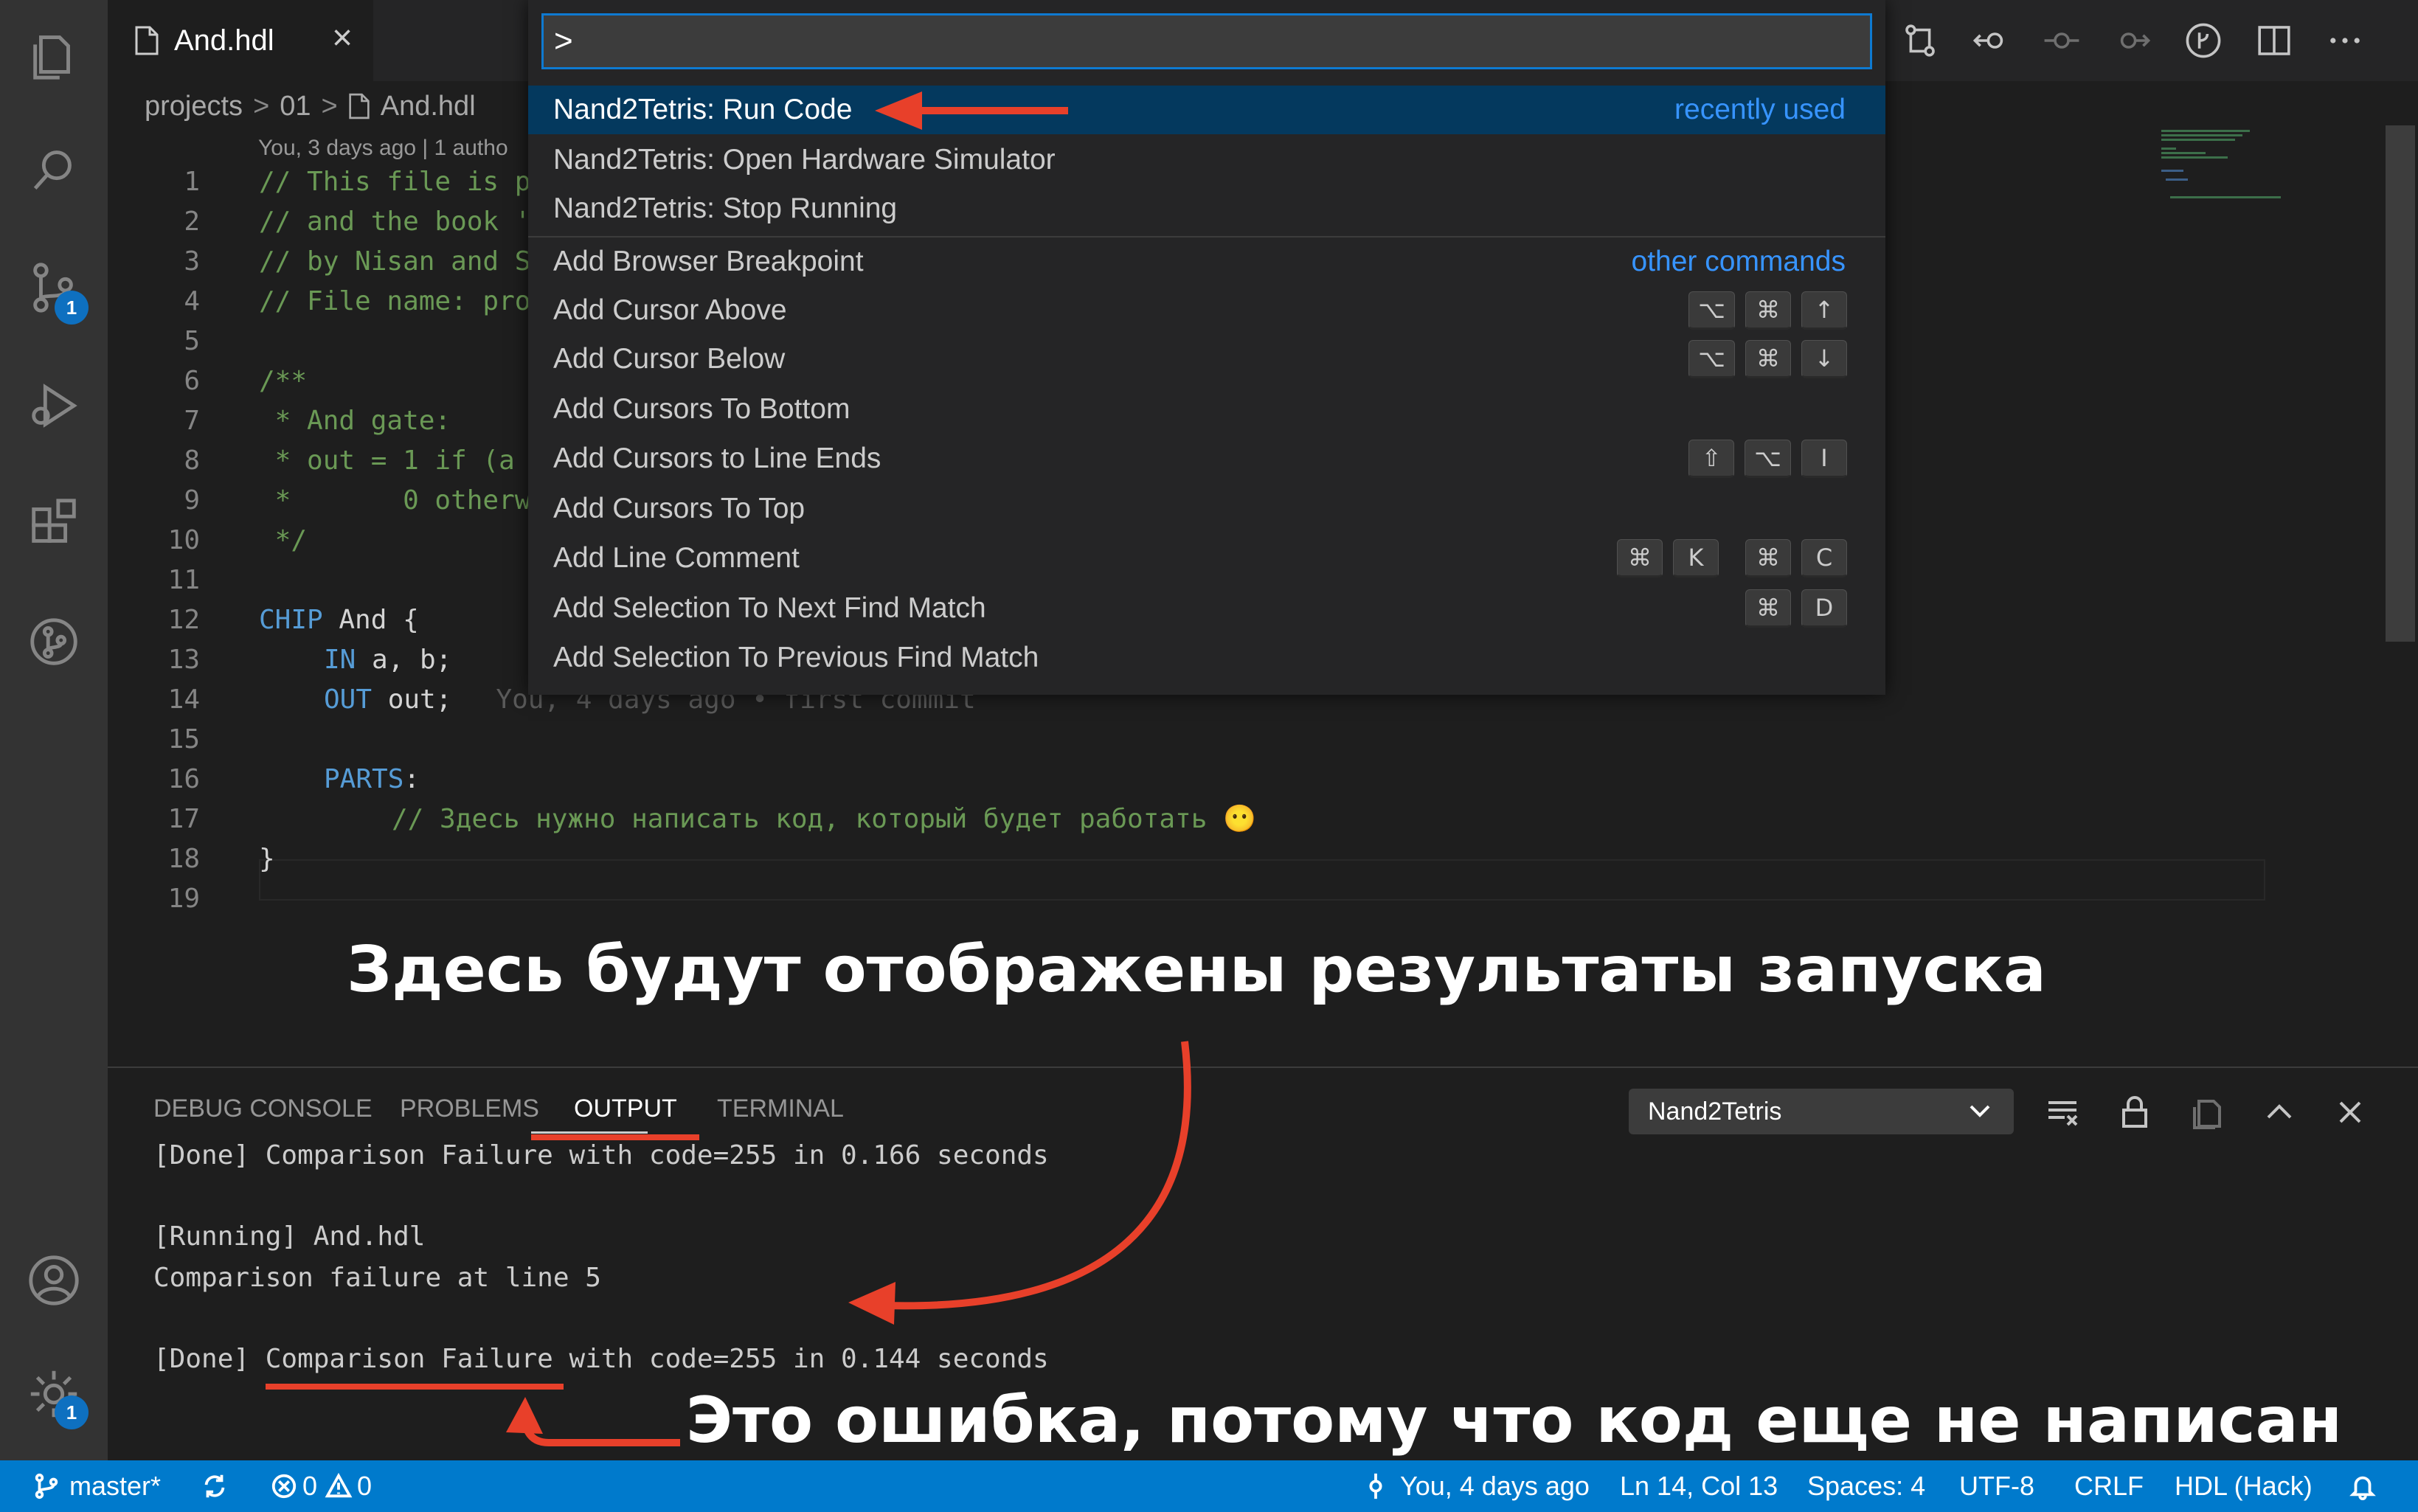  Describe the element at coordinates (1206, 160) in the screenshot. I see `palette-item-open-hardware-simulator: Nand2Tetris: Open Hardware Simulator` at that location.